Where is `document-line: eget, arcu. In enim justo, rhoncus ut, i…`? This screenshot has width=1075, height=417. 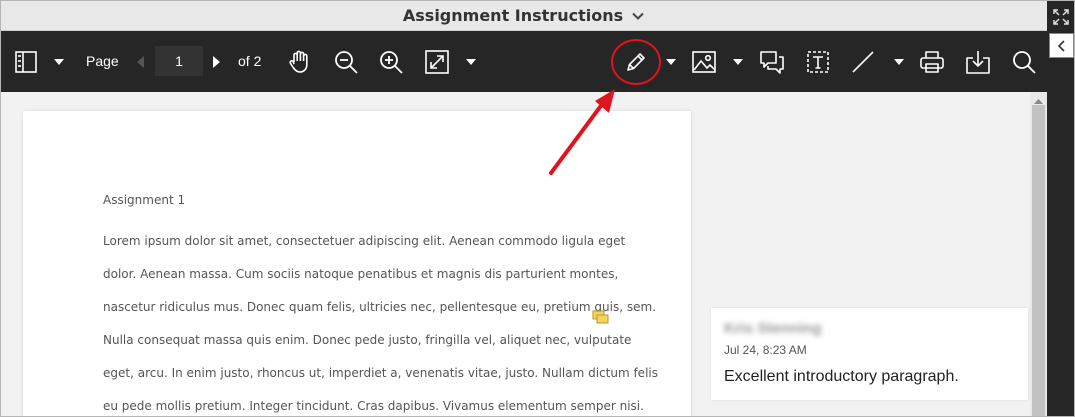 document-line: eget, arcu. In enim justo, rhoncus ut, i… is located at coordinates (380, 373).